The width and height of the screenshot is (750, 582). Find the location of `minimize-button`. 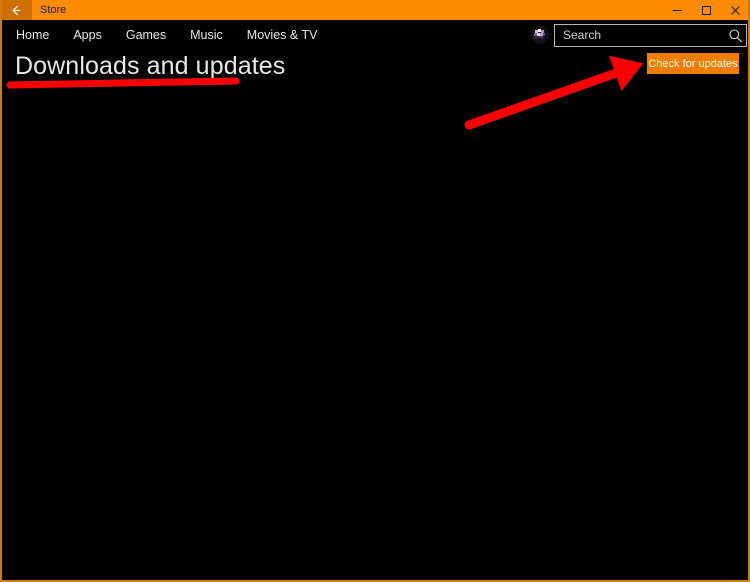

minimize-button is located at coordinates (677, 10).